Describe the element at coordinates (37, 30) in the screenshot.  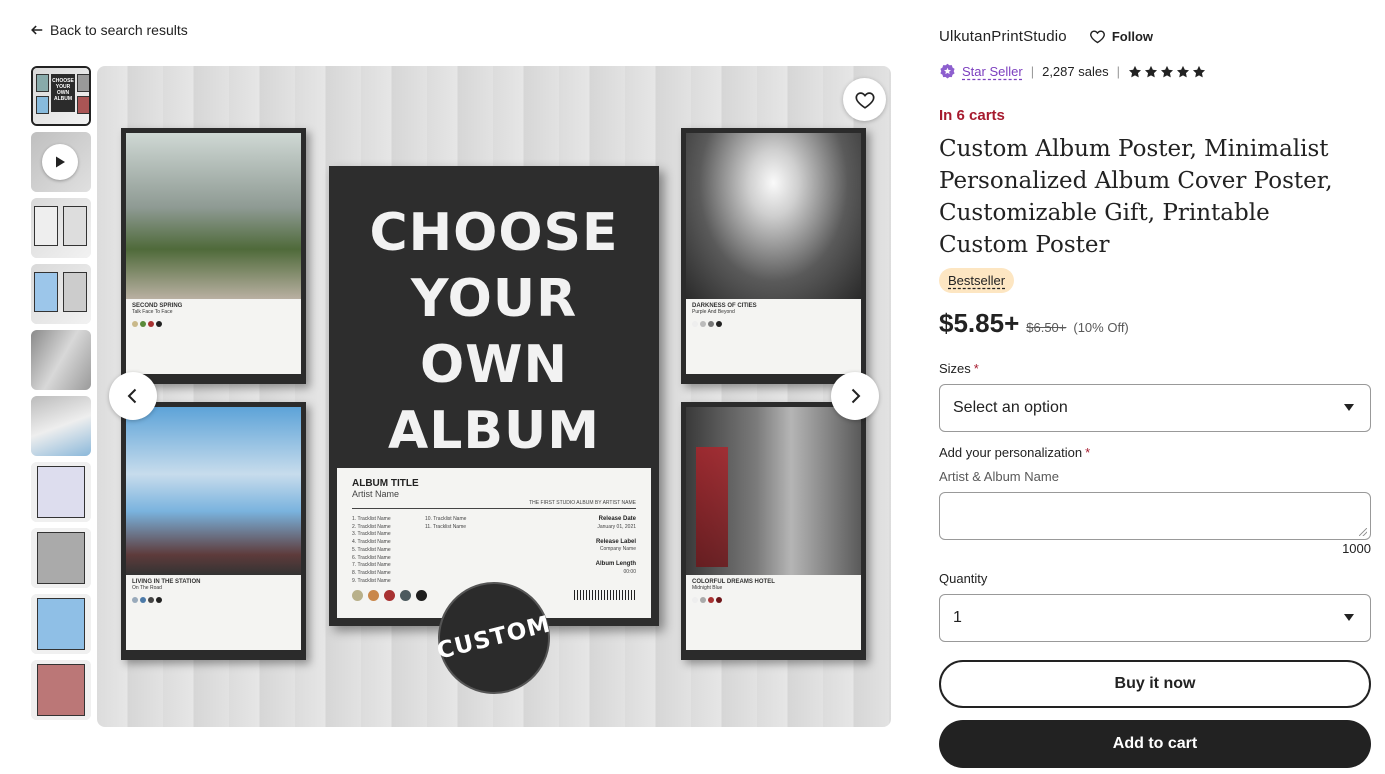
I see `arrow-left-icon` at that location.